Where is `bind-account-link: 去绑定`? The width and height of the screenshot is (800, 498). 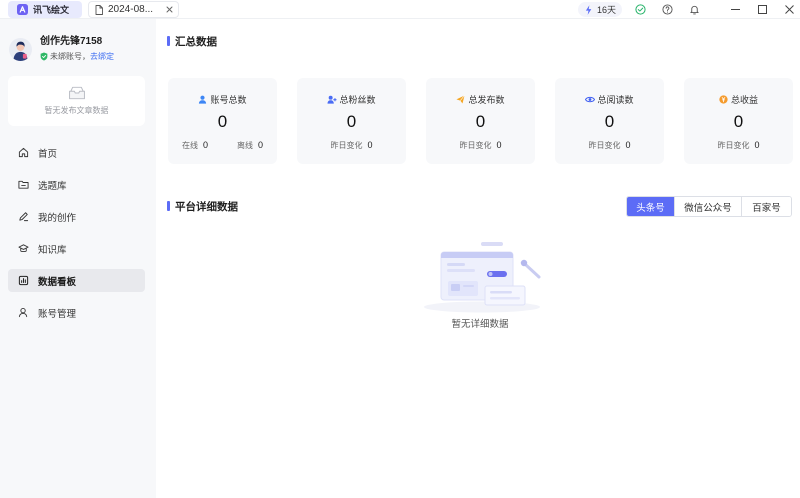 bind-account-link: 去绑定 is located at coordinates (102, 56).